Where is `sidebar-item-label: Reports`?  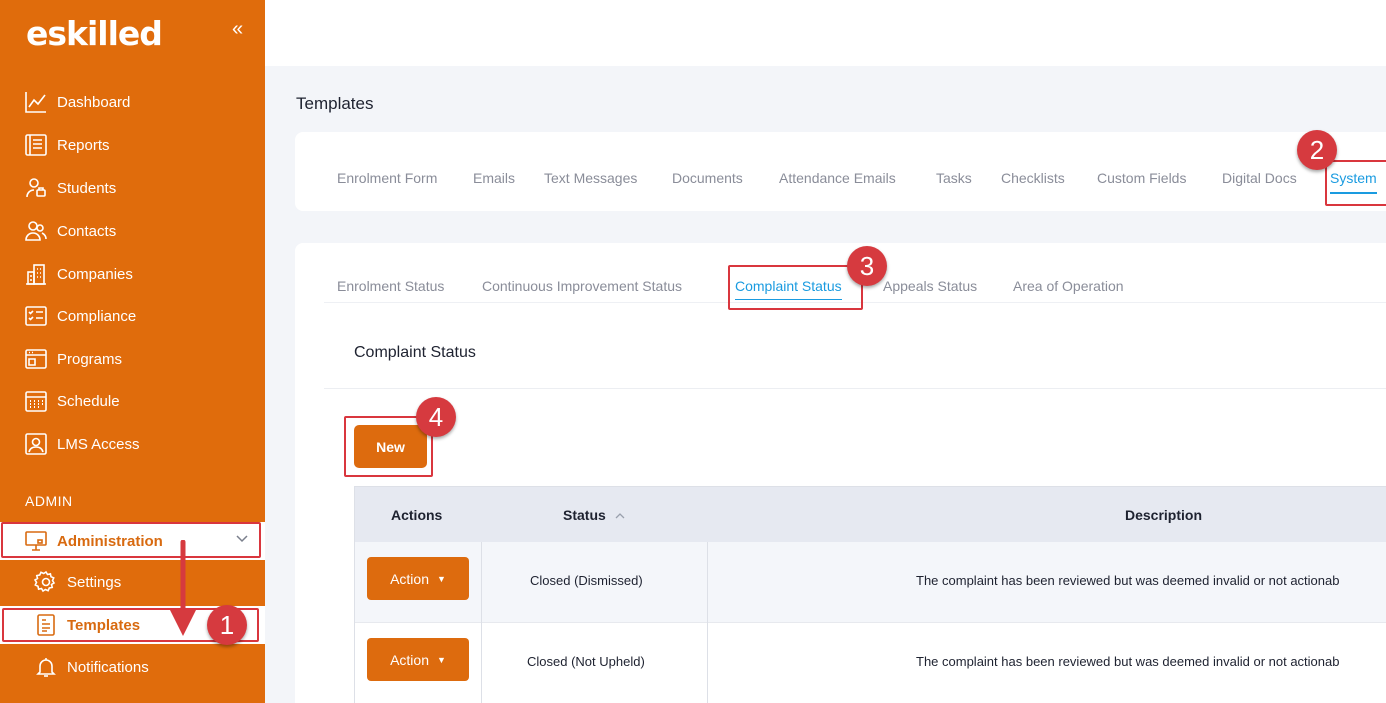
sidebar-item-label: Reports is located at coordinates (83, 145).